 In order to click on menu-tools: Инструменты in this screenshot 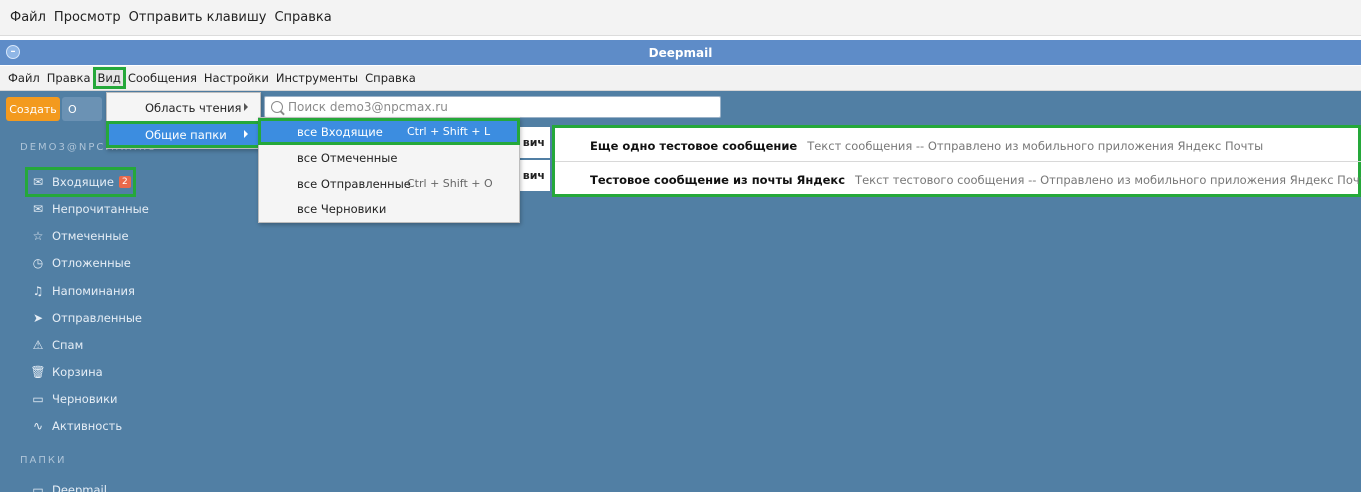, I will do `click(317, 78)`.